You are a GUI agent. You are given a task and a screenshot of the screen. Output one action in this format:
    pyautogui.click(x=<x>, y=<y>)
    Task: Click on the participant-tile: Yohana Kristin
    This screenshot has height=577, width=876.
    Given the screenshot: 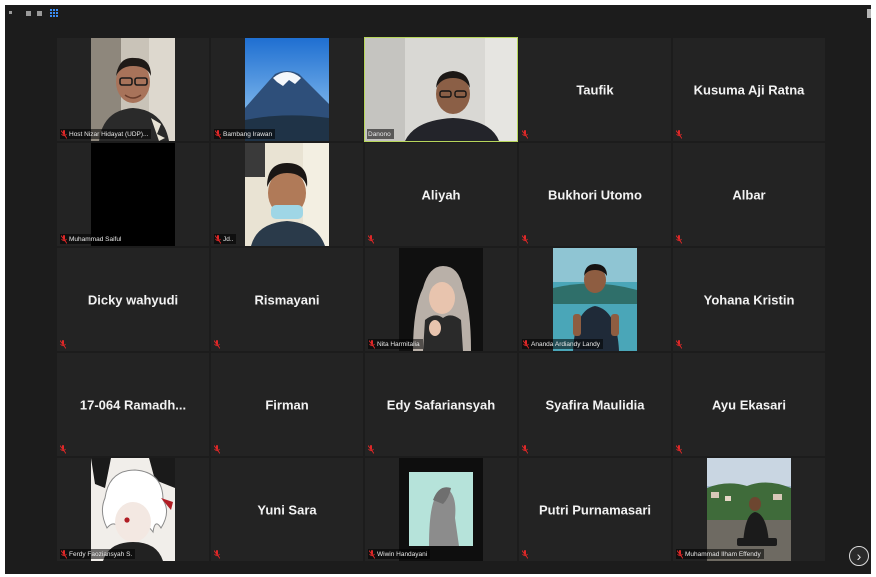 What is the action you would take?
    pyautogui.click(x=749, y=299)
    